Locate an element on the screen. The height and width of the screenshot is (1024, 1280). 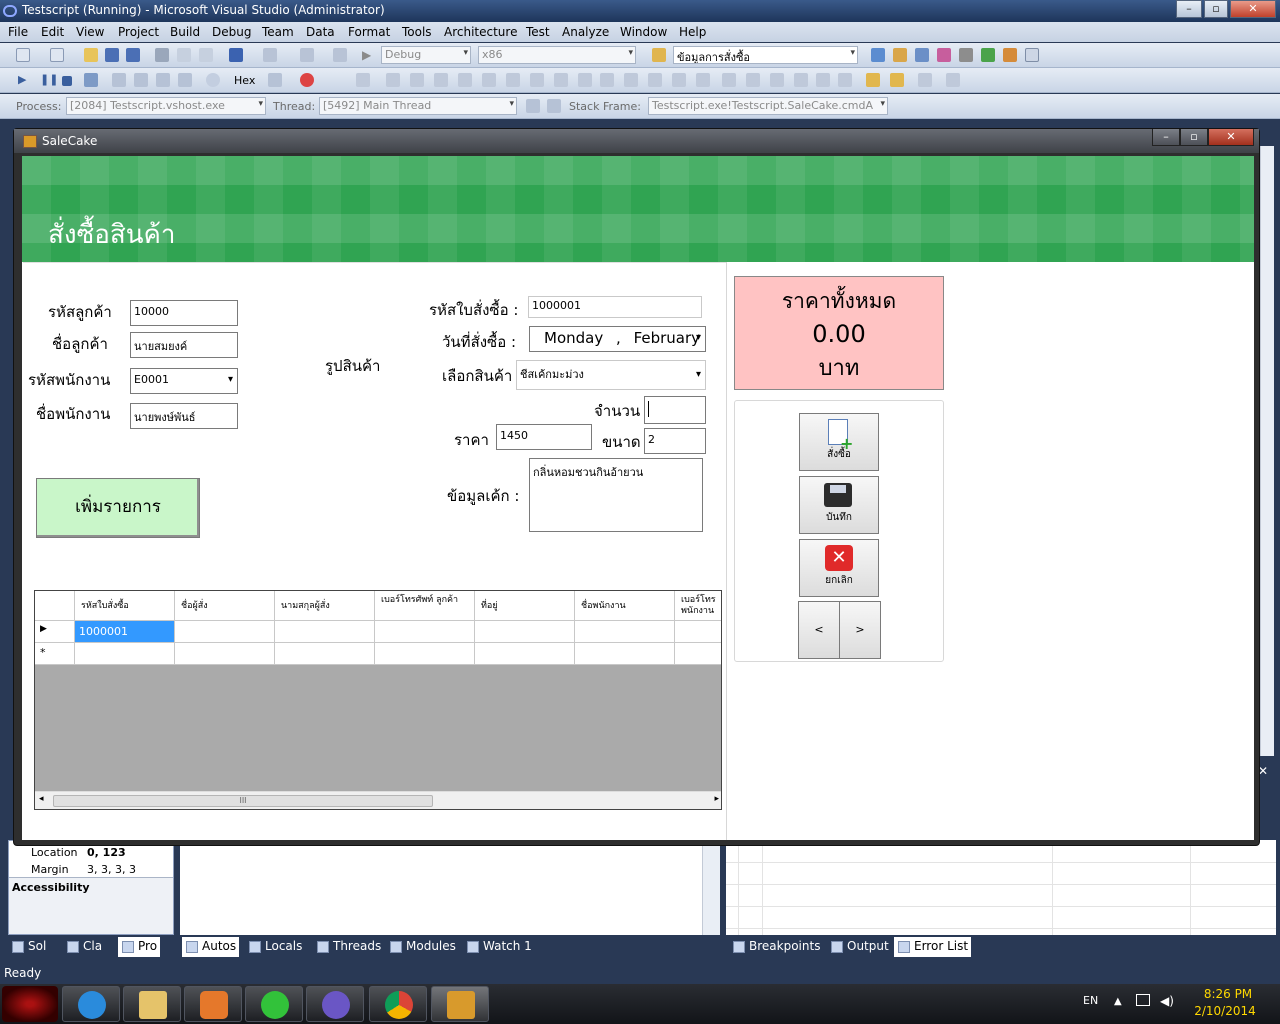
align-grid-icon is located at coordinates (513, 80).